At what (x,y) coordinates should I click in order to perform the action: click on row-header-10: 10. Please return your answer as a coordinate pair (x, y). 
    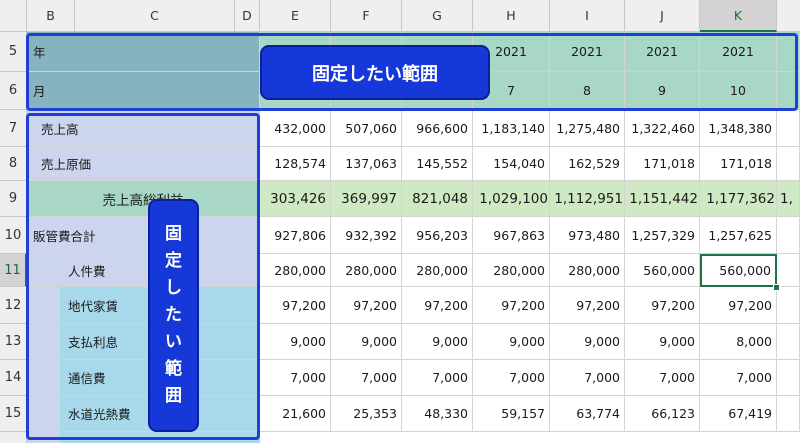
    Looking at the image, I should click on (13, 235).